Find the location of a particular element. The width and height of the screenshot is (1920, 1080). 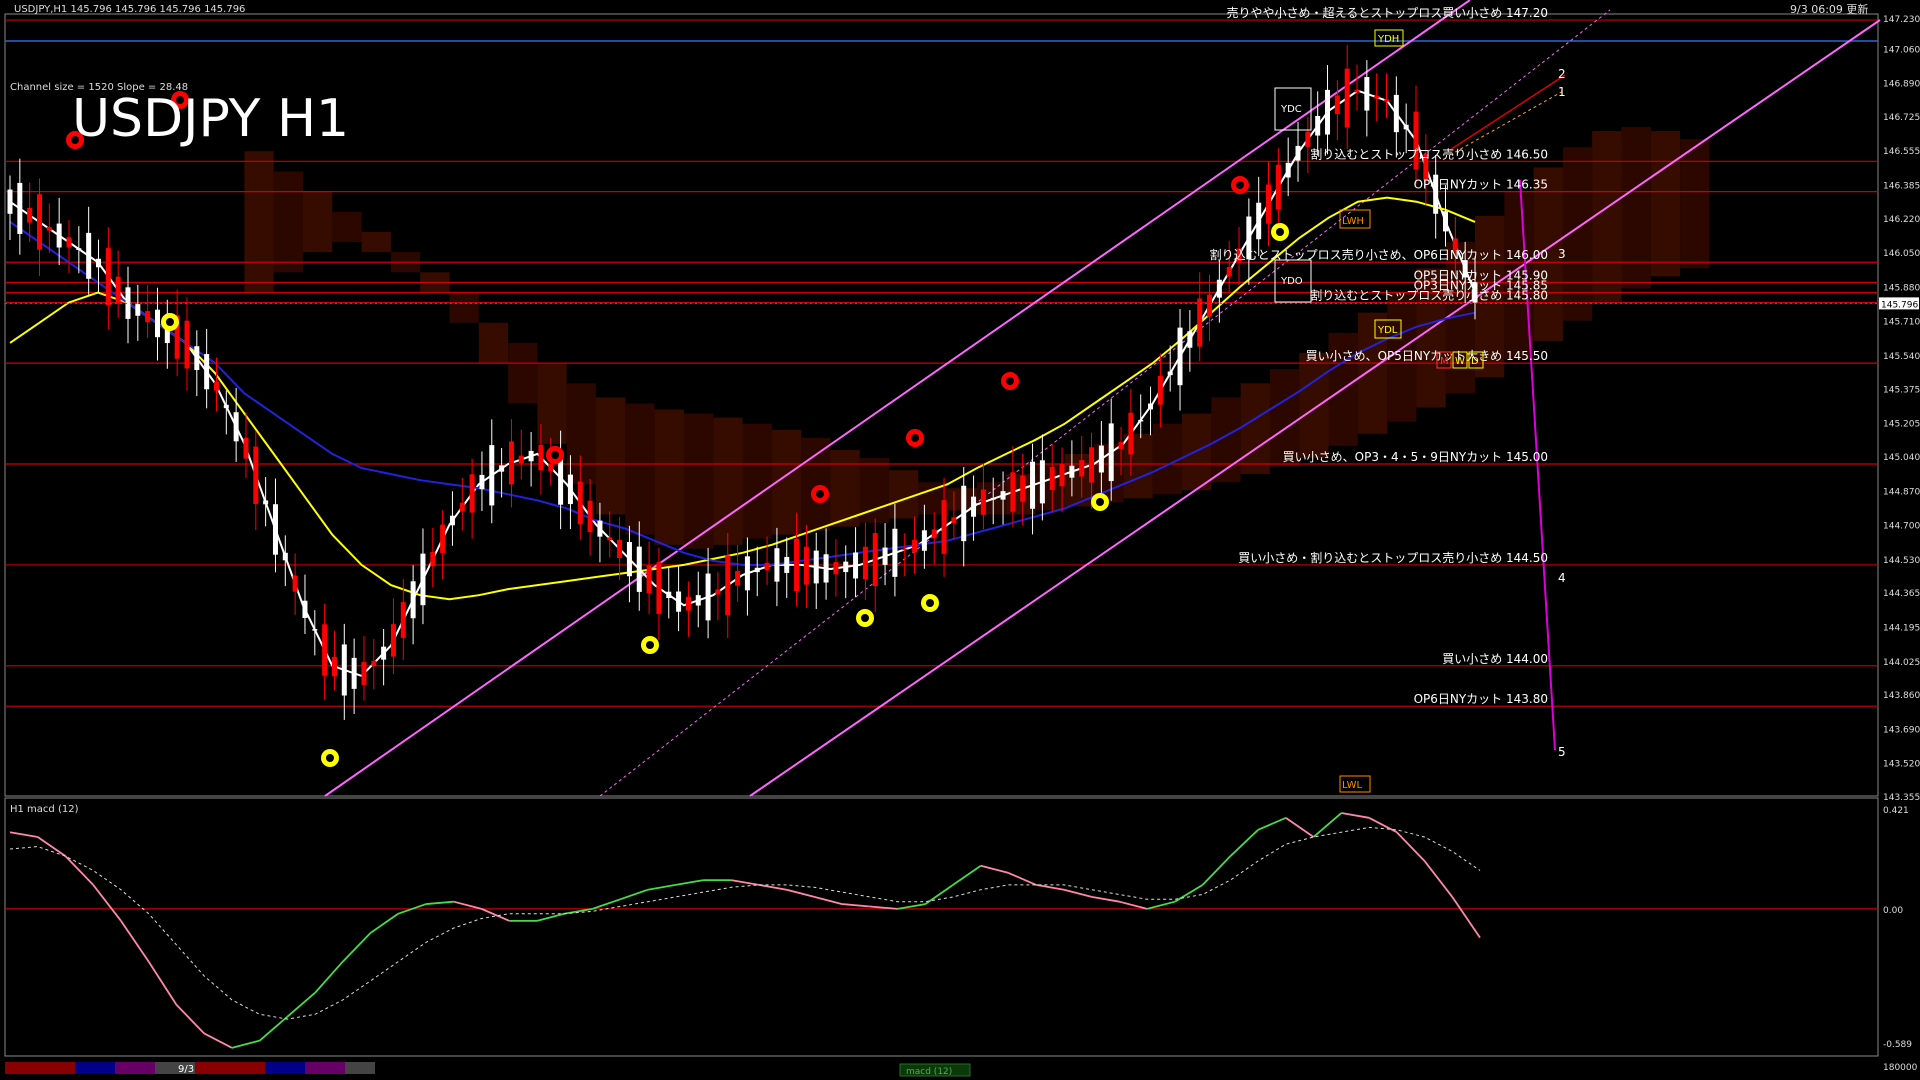

price-tick: 144.700 is located at coordinates (1901, 527).